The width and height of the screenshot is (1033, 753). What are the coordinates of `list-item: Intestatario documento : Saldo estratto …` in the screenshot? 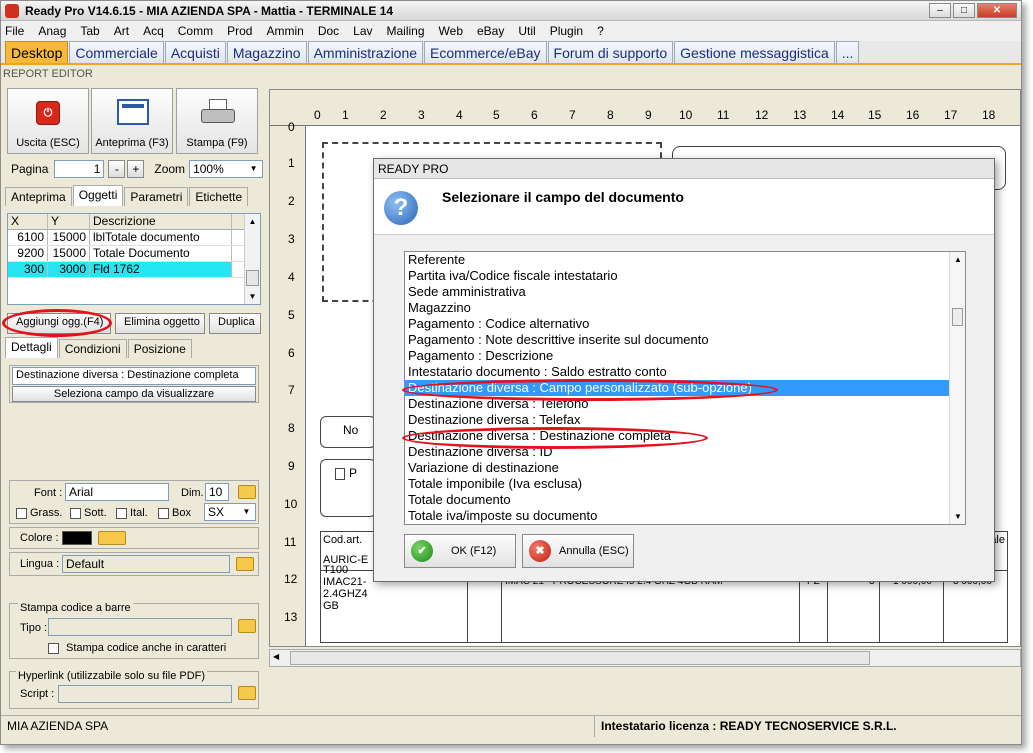 It's located at (685, 372).